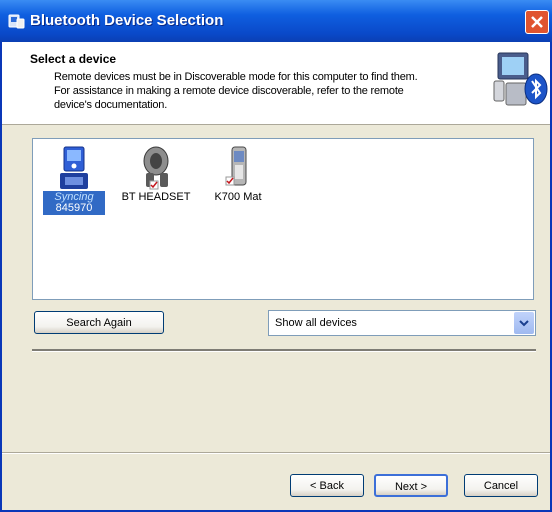 The height and width of the screenshot is (512, 552). I want to click on device-item-phone: K700 Mat, so click(238, 173).